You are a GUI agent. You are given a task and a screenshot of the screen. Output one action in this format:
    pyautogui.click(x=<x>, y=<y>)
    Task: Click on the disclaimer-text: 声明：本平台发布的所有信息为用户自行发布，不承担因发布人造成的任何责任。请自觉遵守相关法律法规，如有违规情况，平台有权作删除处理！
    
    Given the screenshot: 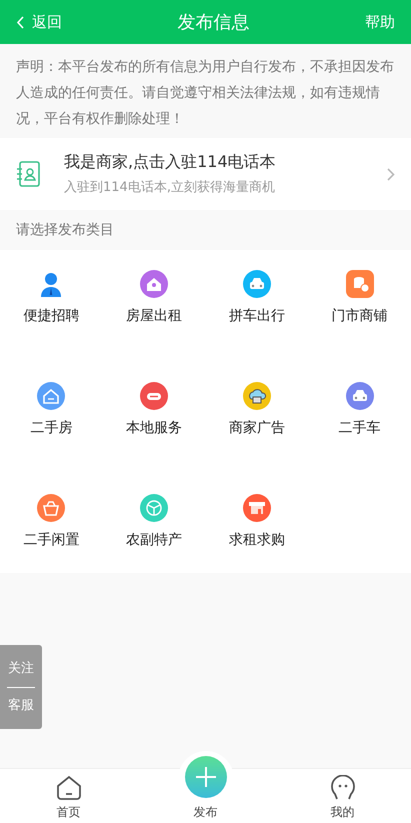 What is the action you would take?
    pyautogui.click(x=205, y=93)
    